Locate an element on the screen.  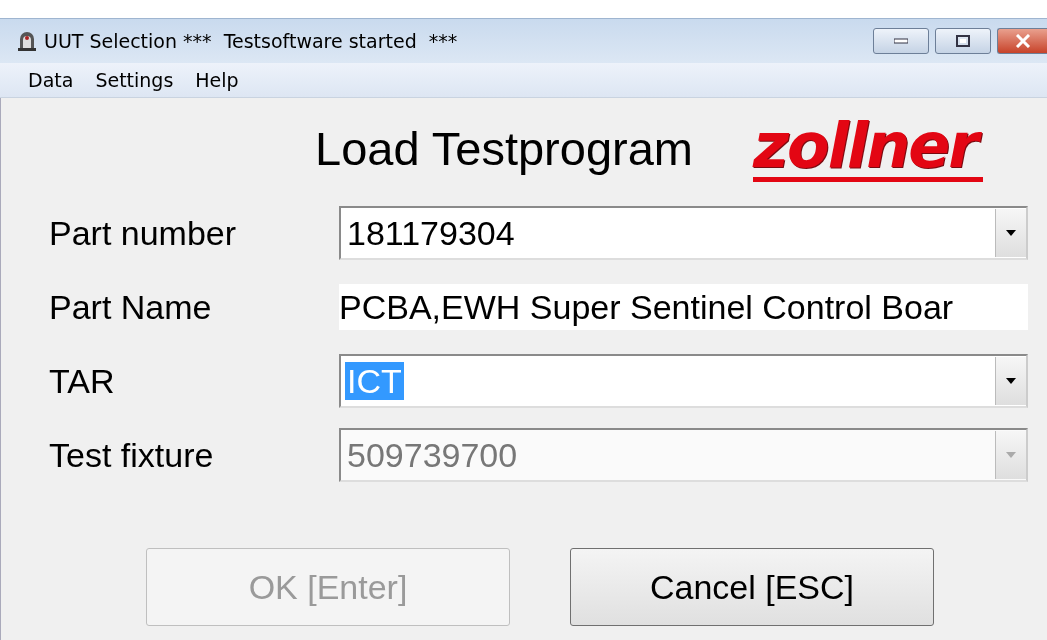
dialog-heading: Load Testprogram is located at coordinates (504, 148).